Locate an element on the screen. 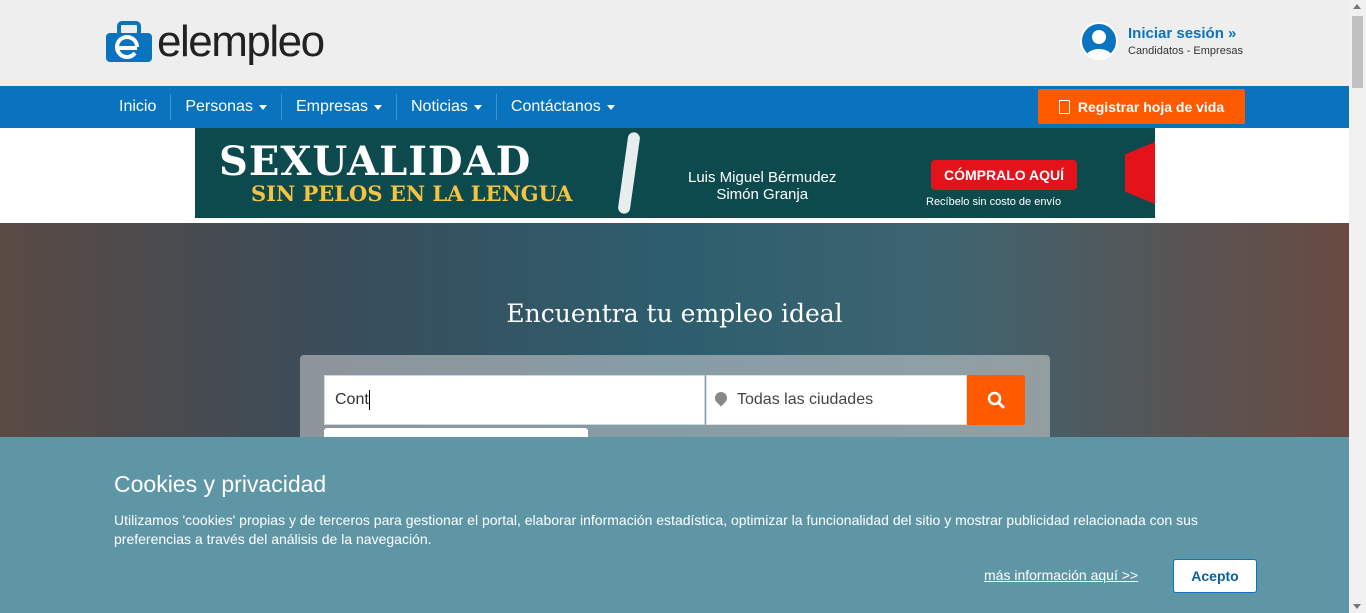 The image size is (1366, 613). job-search-input: Cont is located at coordinates (514, 400).